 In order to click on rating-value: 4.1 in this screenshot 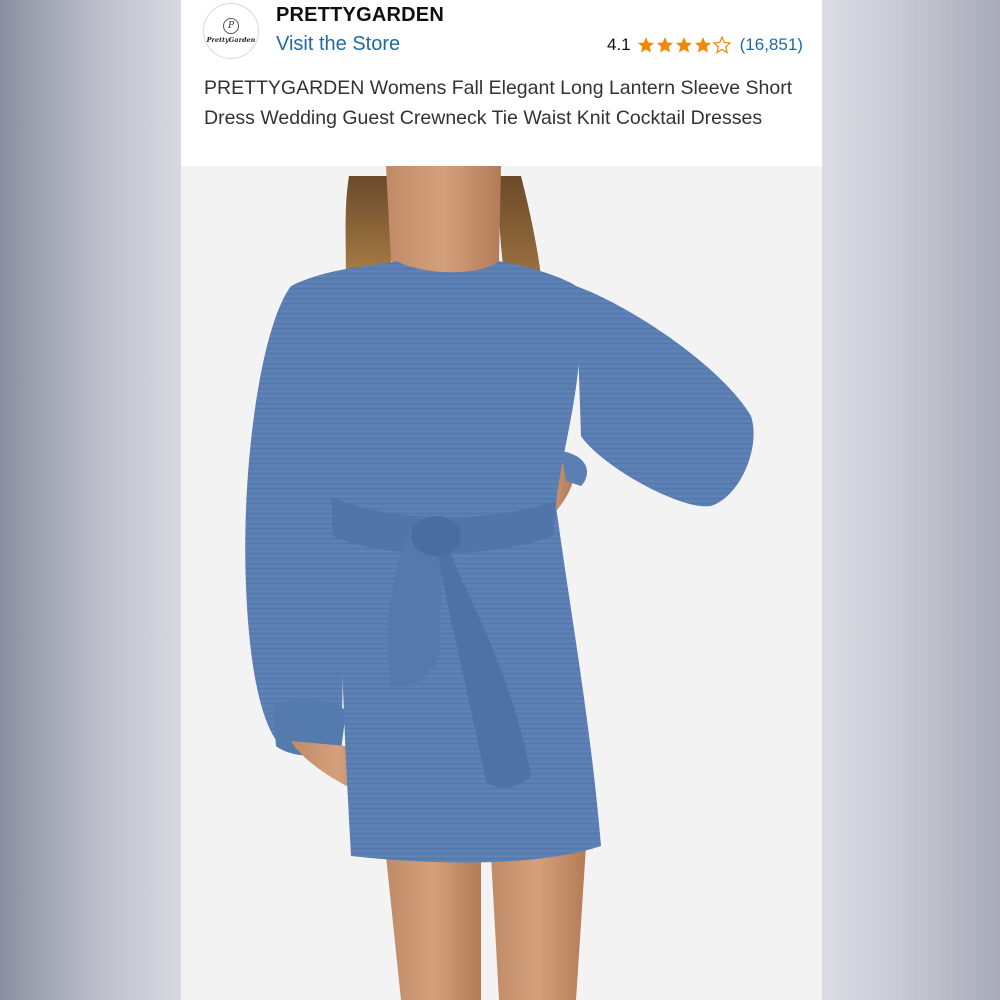, I will do `click(619, 44)`.